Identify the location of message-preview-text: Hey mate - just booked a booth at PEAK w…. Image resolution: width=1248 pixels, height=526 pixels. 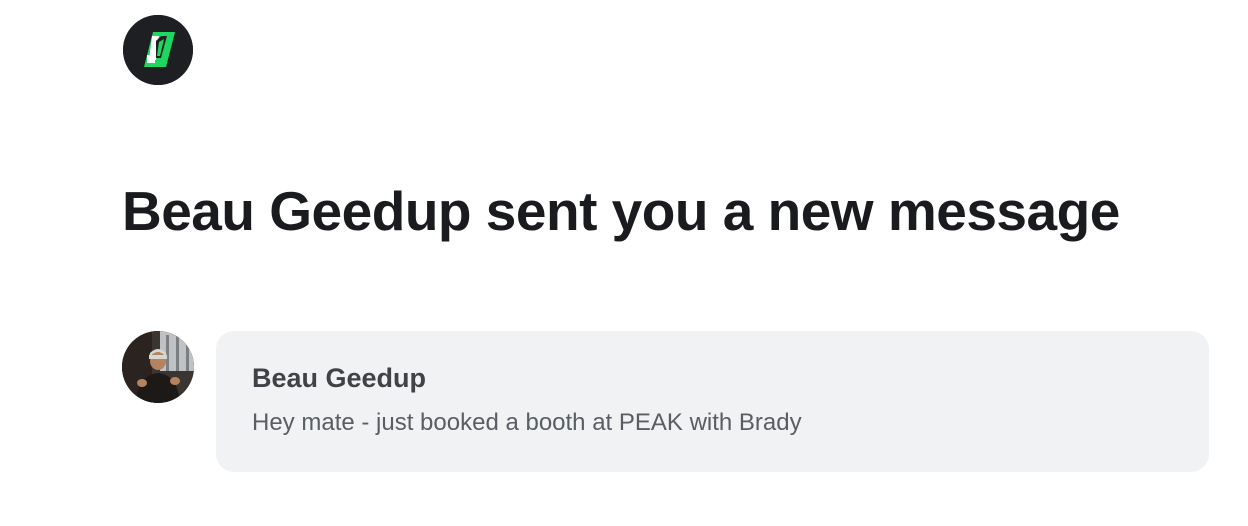
(527, 422).